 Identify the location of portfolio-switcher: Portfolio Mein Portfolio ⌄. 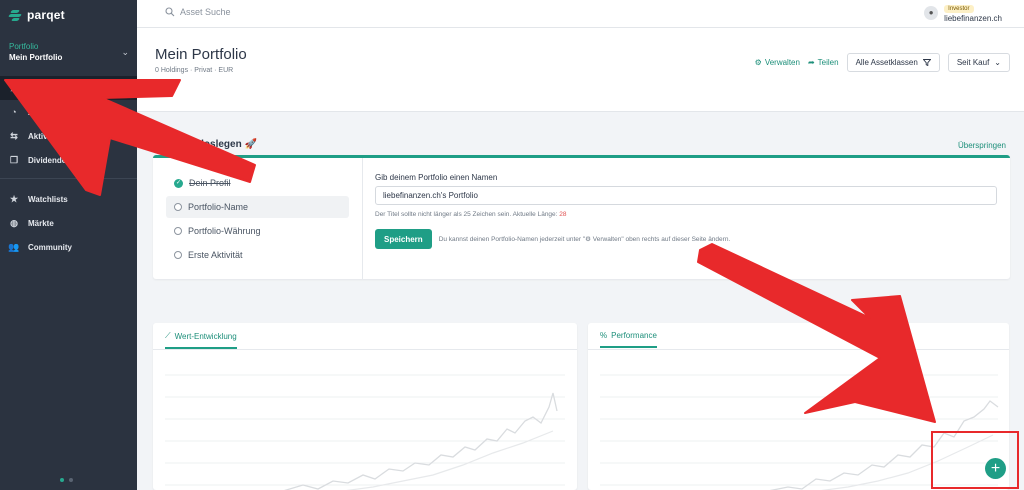
(69, 52).